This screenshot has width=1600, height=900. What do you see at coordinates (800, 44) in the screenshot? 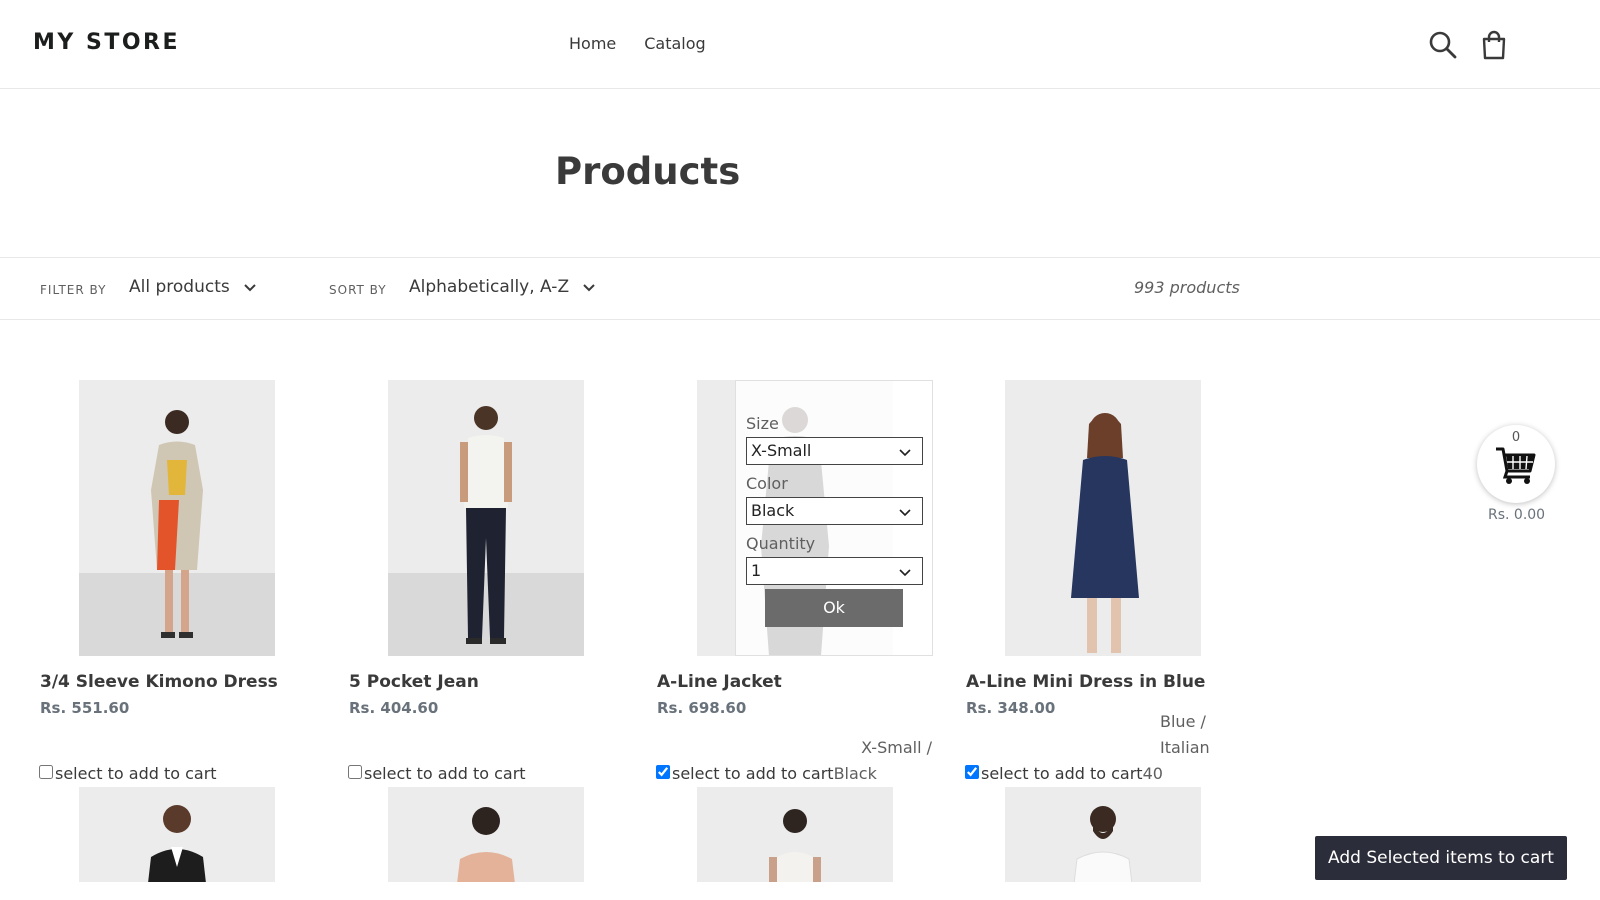
I see `site-header: MY STORE Home Catalog` at bounding box center [800, 44].